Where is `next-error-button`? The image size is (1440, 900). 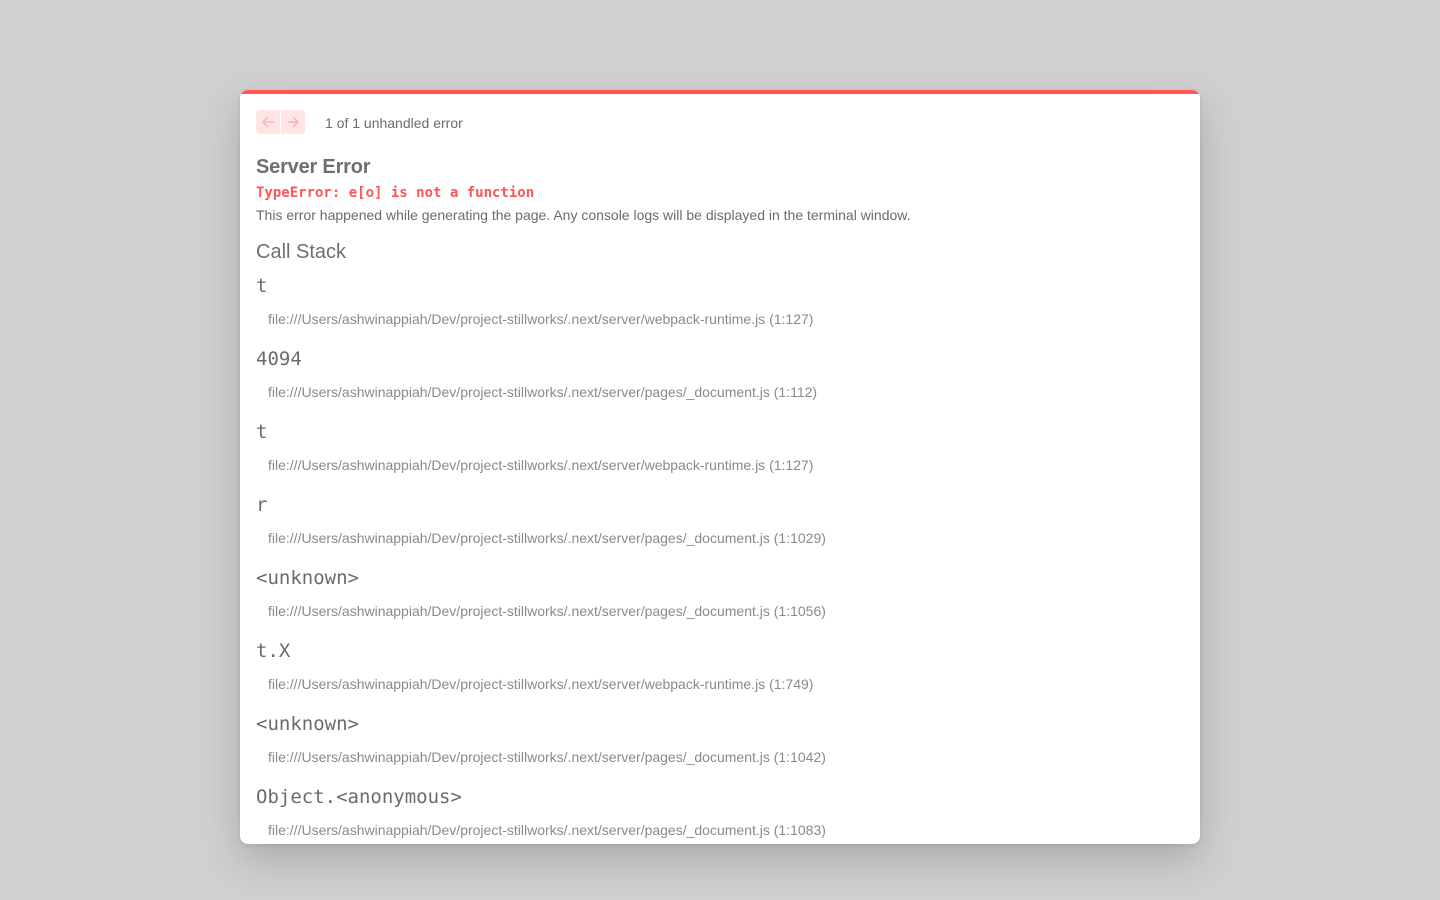
next-error-button is located at coordinates (293, 122).